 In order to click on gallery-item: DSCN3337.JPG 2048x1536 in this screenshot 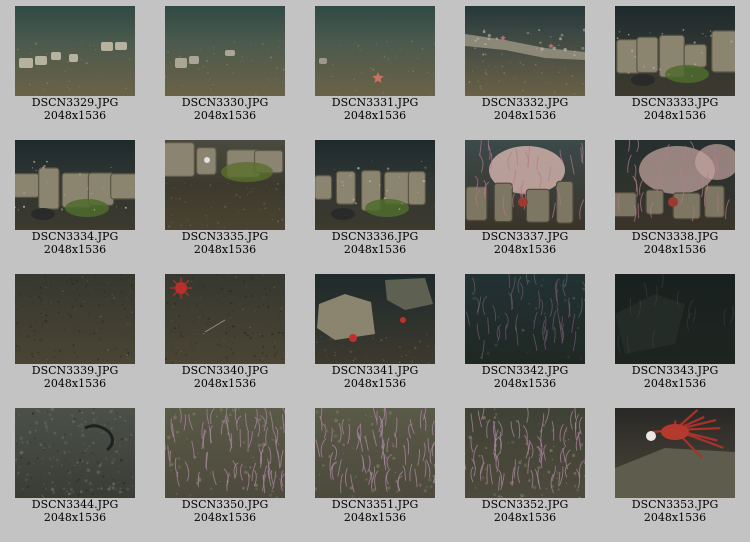, I will do `click(525, 199)`.